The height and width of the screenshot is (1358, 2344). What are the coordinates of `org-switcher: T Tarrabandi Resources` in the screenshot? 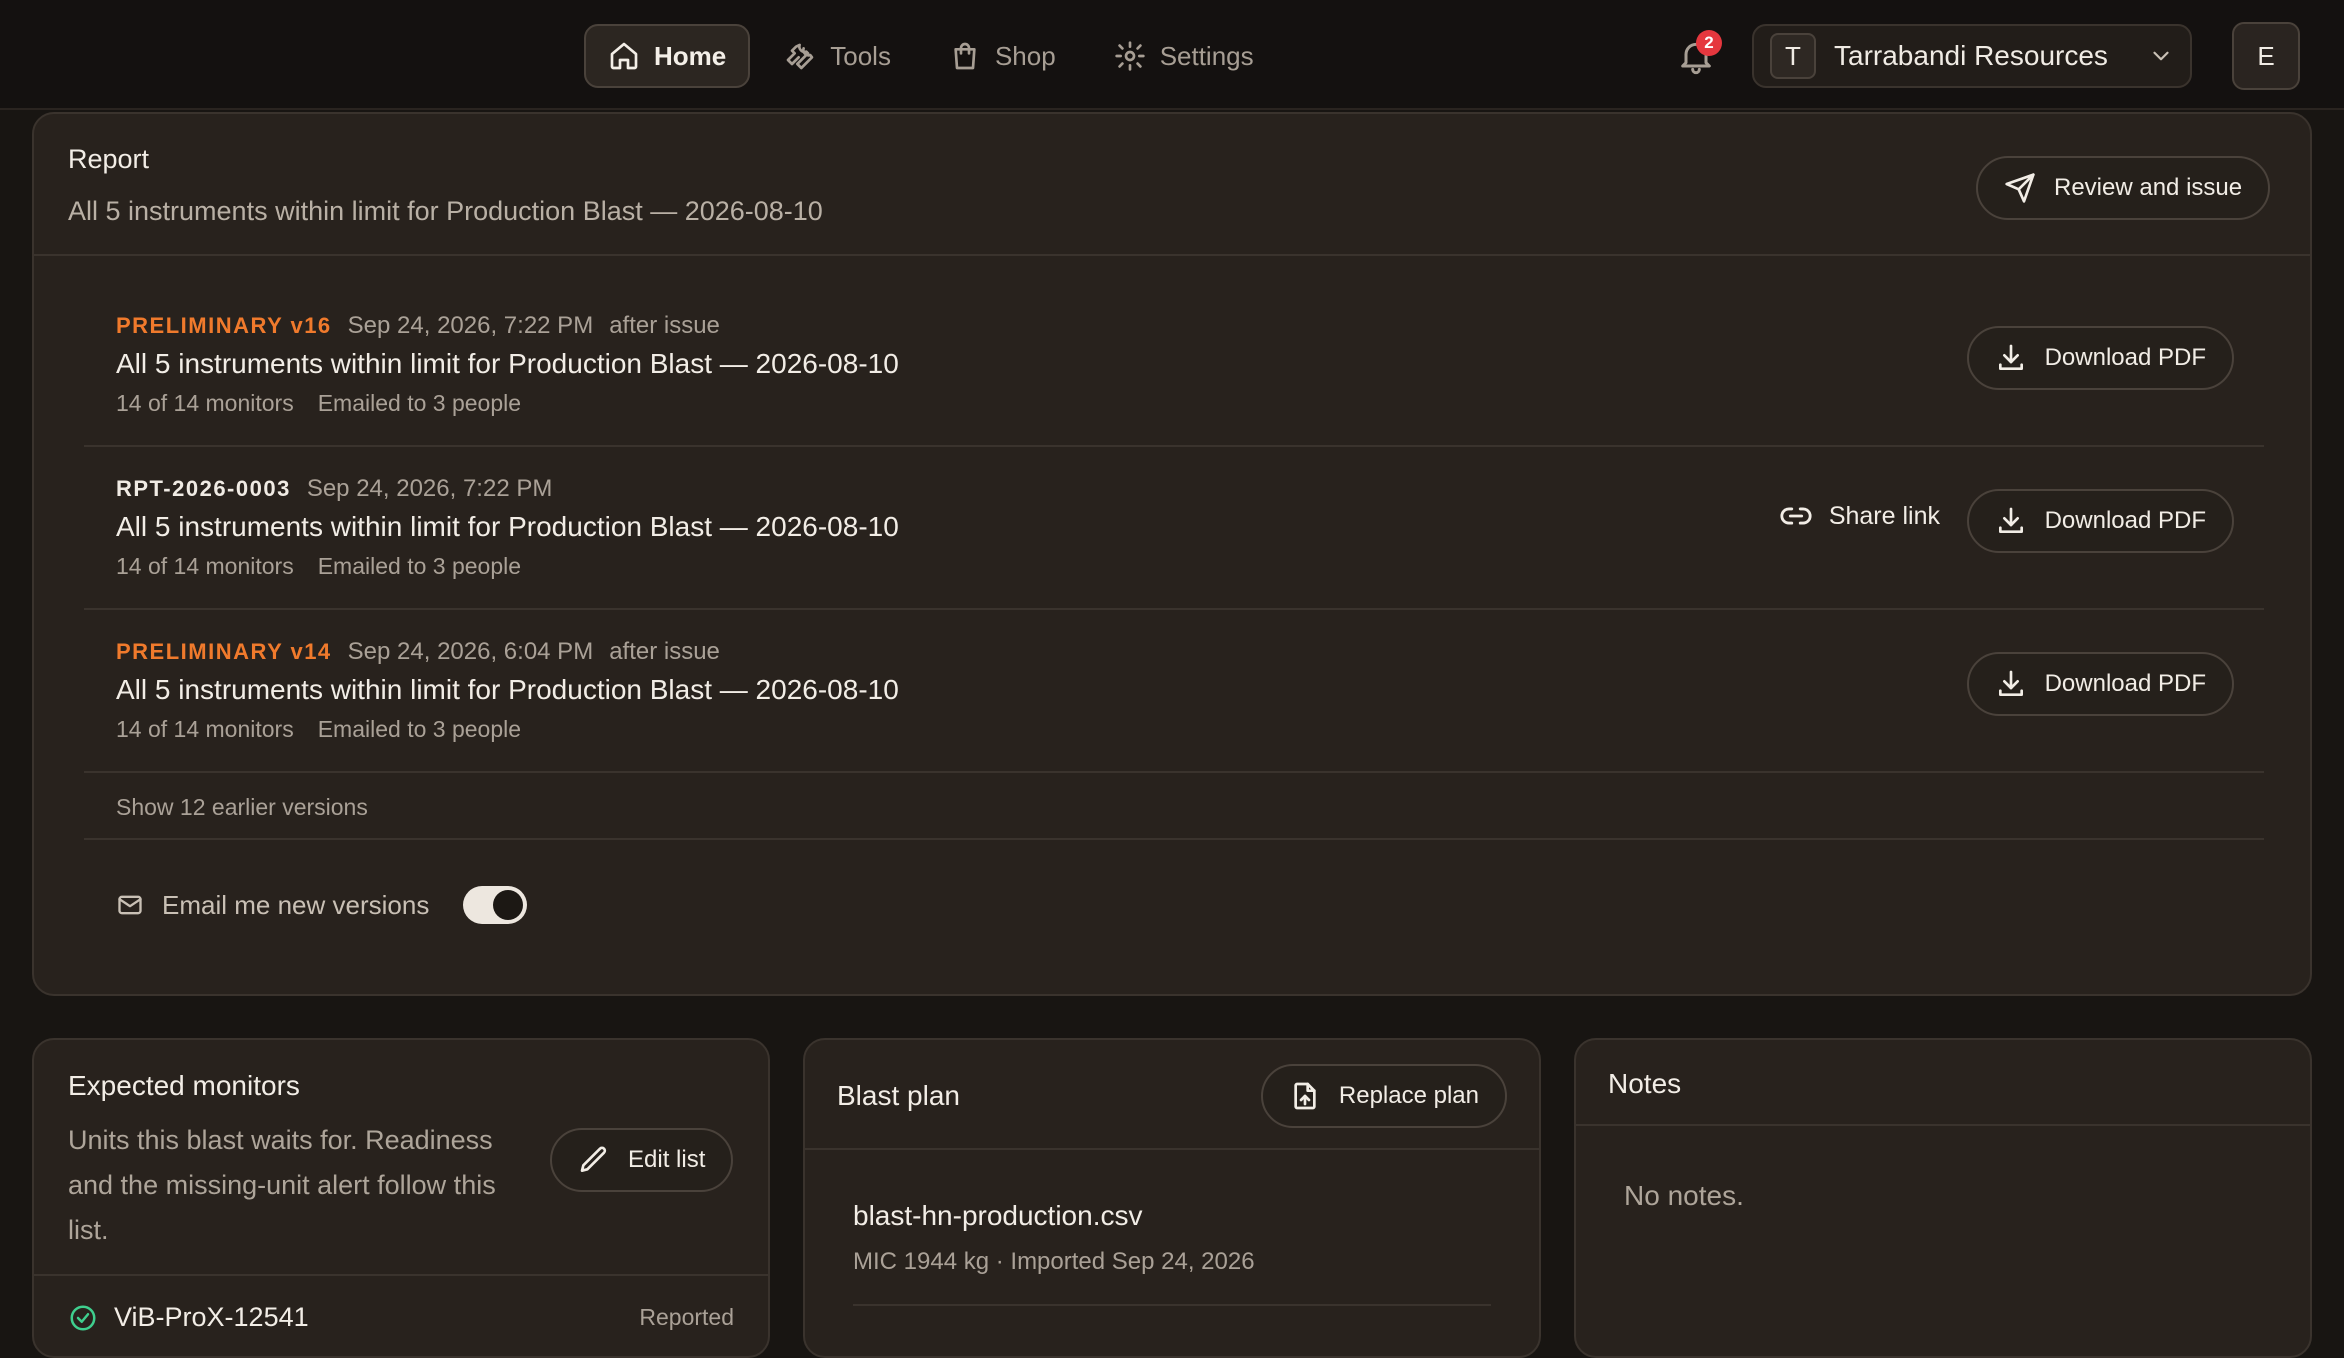 It's located at (1972, 56).